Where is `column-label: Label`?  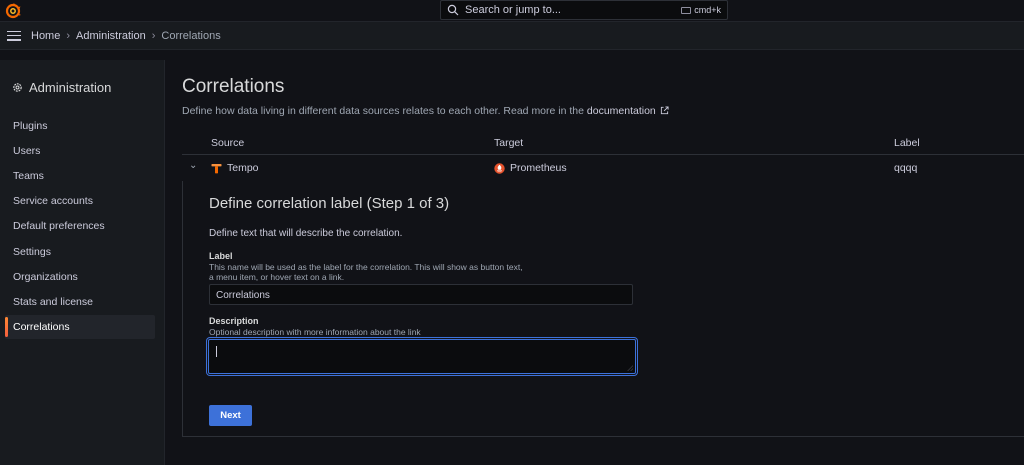 column-label: Label is located at coordinates (907, 143).